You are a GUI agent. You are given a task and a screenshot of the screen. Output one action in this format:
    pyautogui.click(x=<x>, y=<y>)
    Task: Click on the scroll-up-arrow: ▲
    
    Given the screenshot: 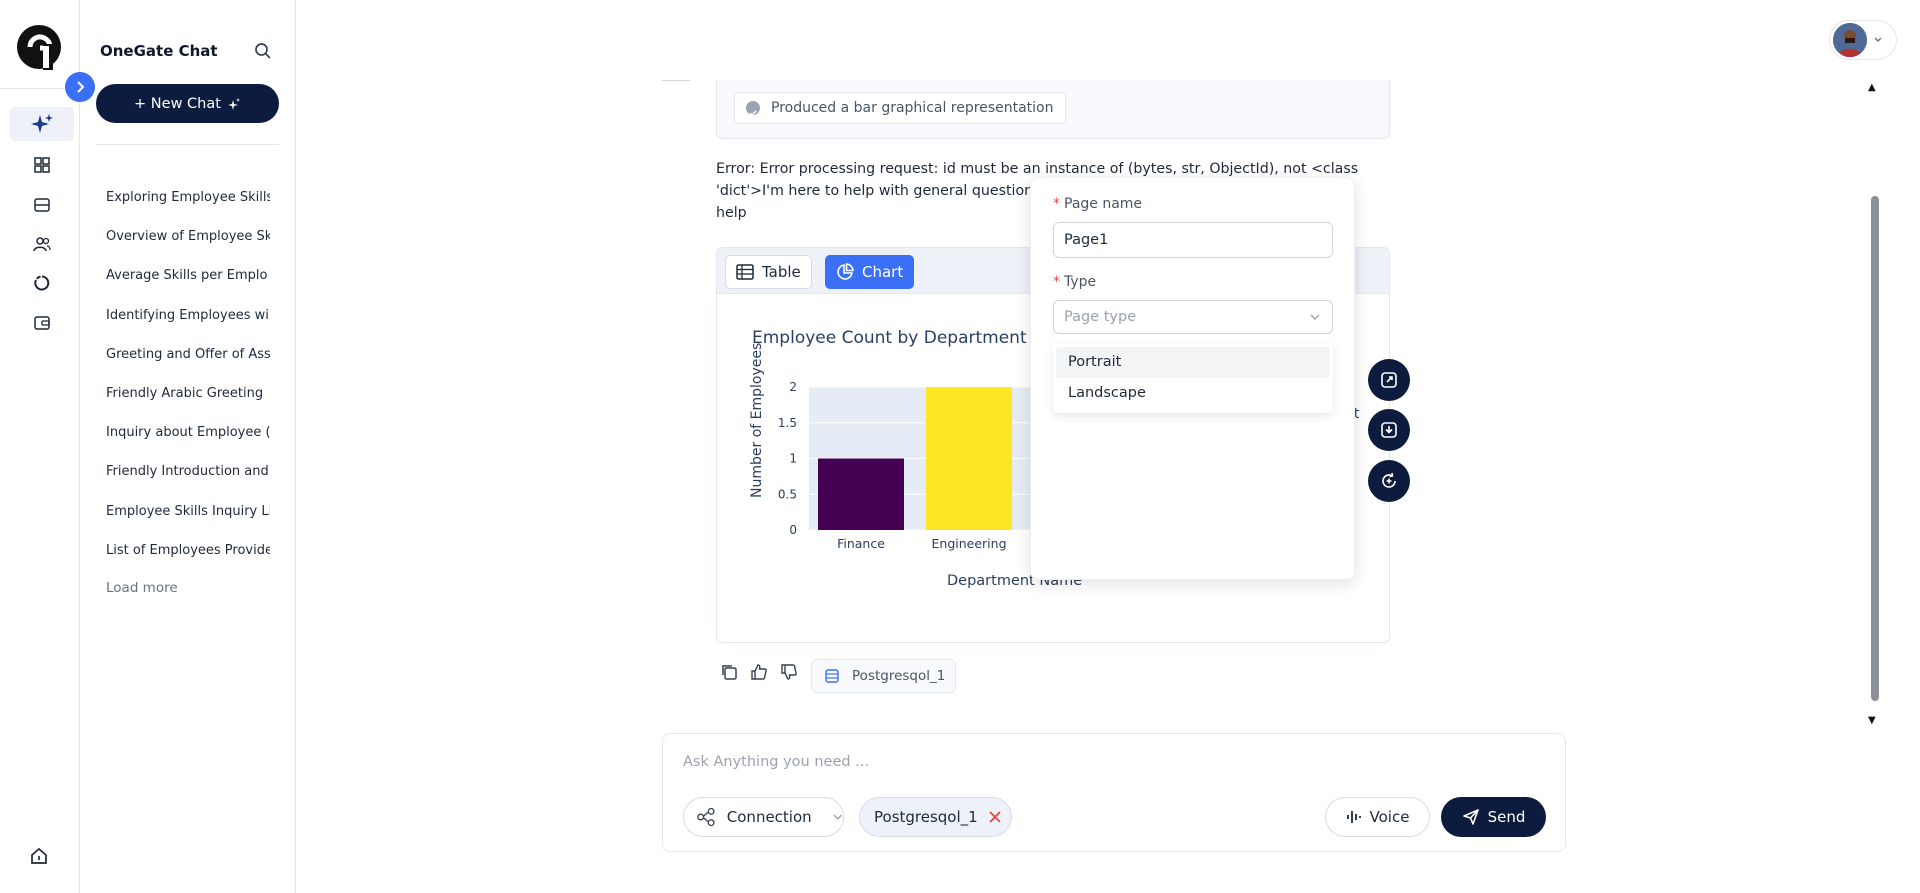 What is the action you would take?
    pyautogui.click(x=1872, y=87)
    